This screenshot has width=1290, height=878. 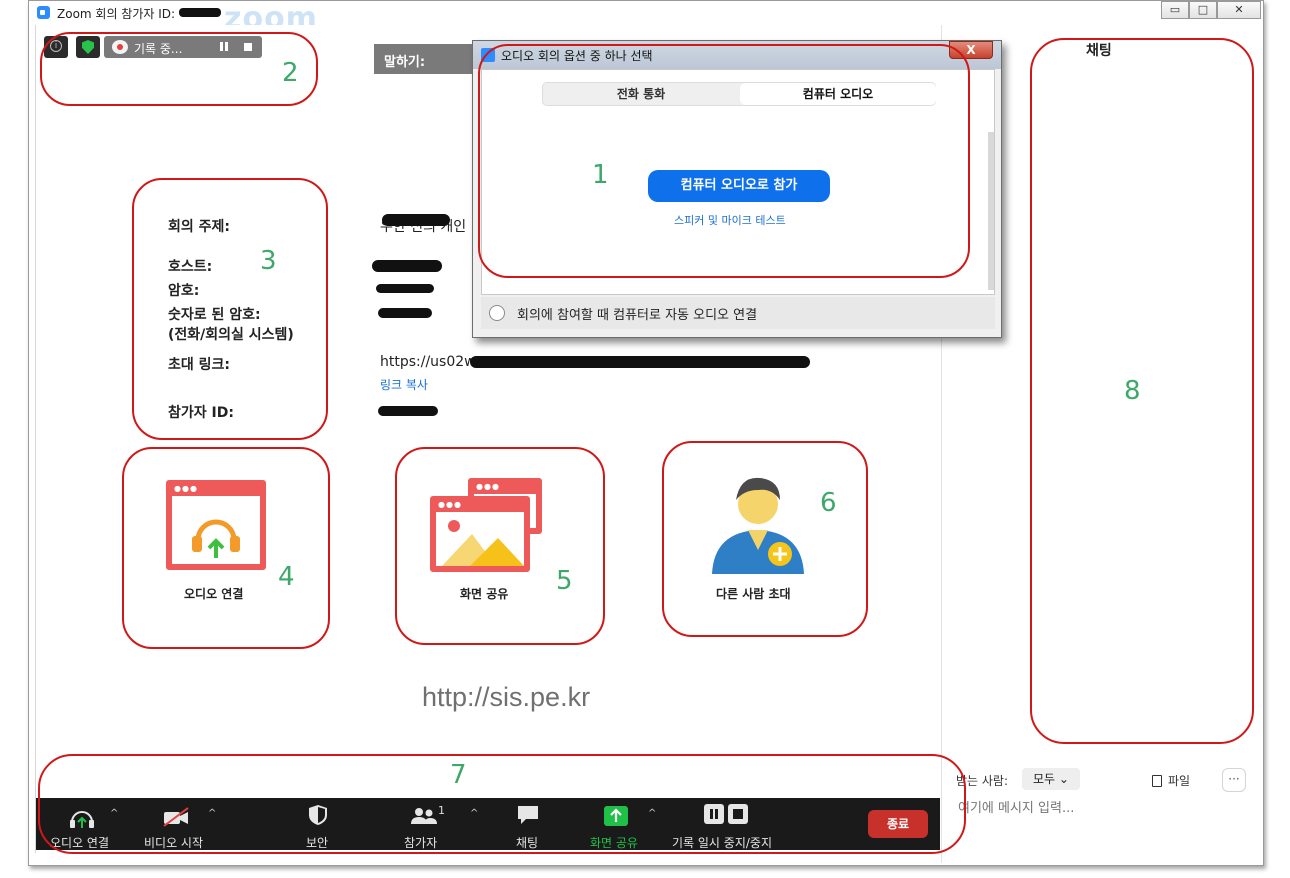 What do you see at coordinates (407, 266) in the screenshot?
I see `redacted-host` at bounding box center [407, 266].